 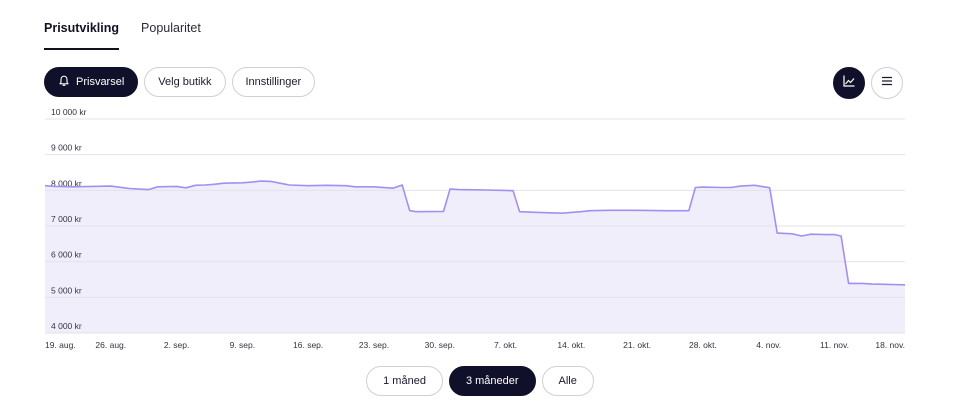 What do you see at coordinates (100, 82) in the screenshot?
I see `price-alert-label: Prisvarsel` at bounding box center [100, 82].